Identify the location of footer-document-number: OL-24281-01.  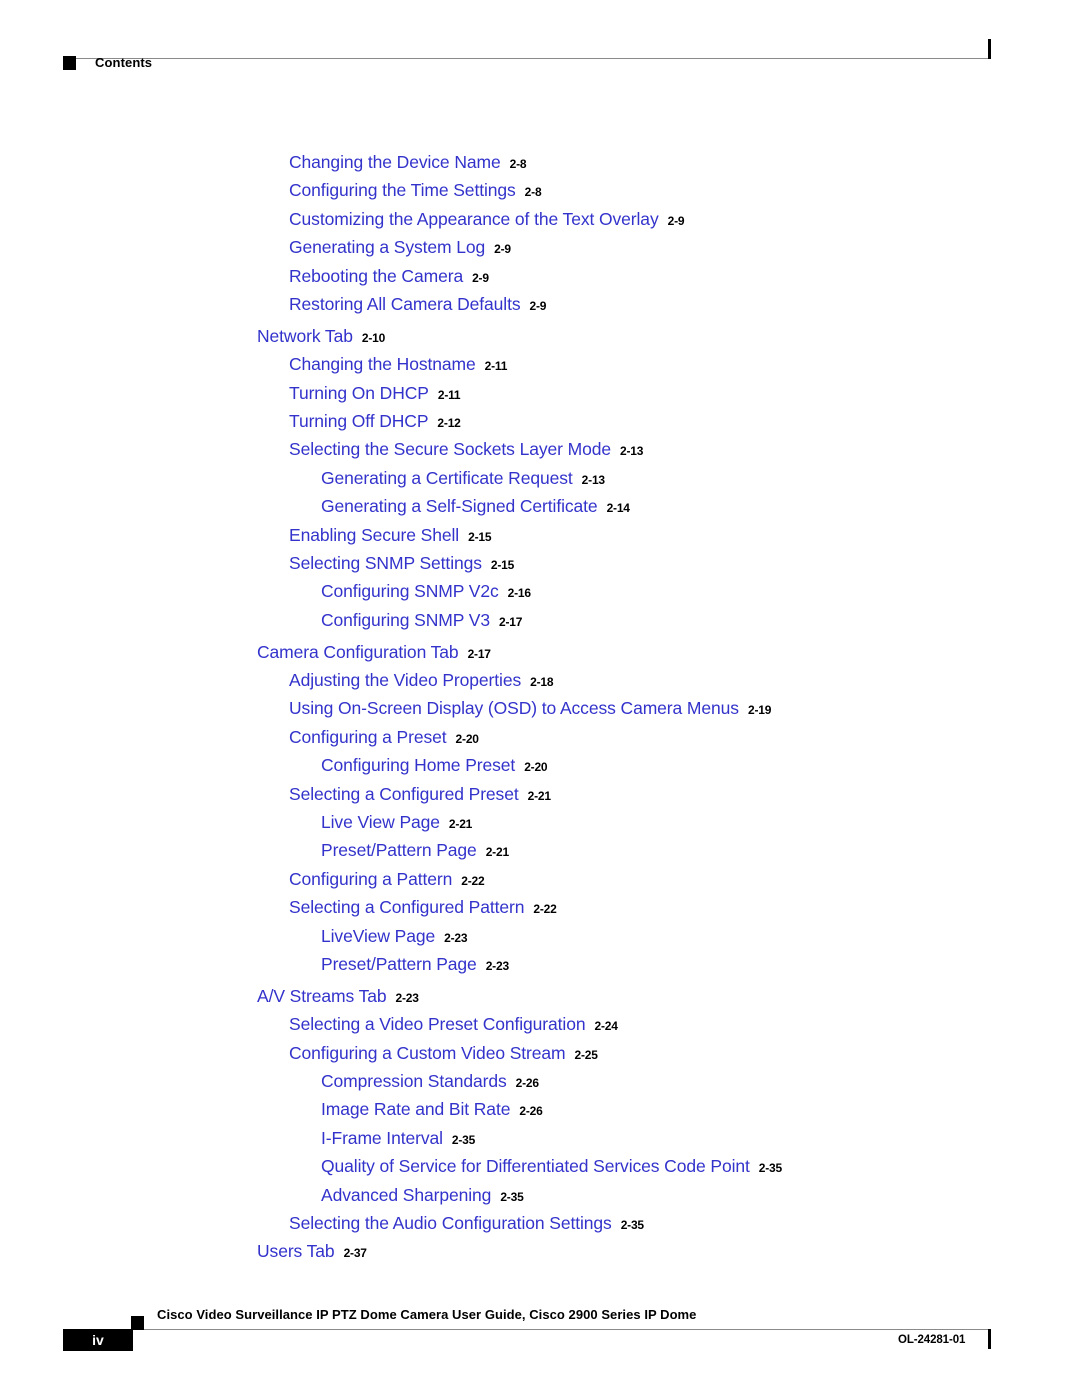
(932, 1340).